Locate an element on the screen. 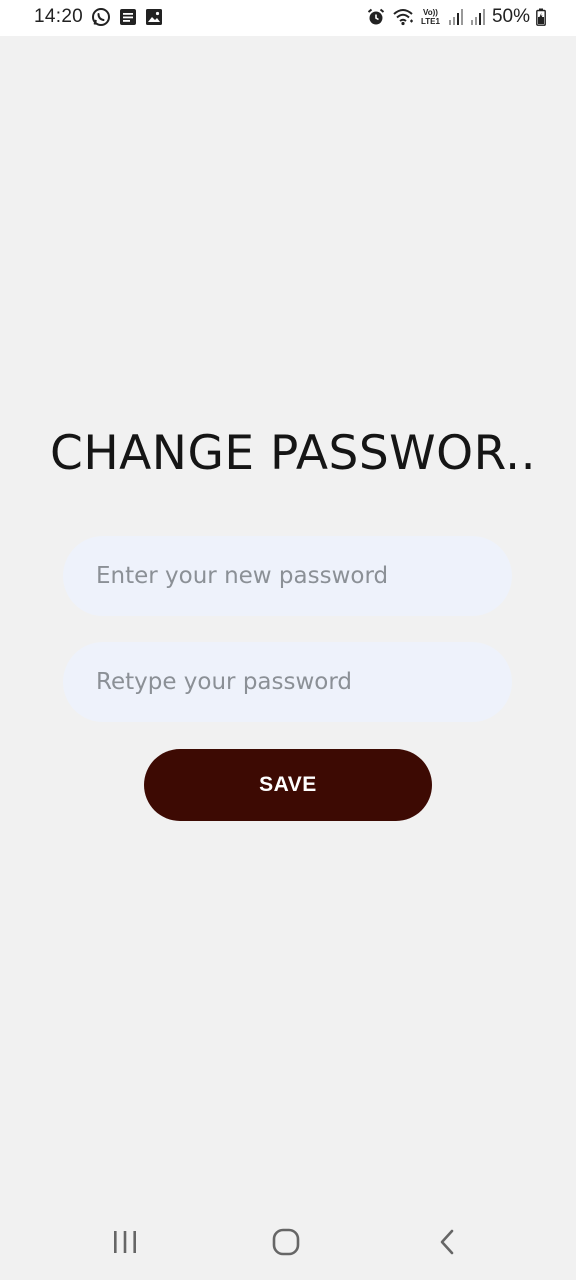  retype-password-input is located at coordinates (287, 682).